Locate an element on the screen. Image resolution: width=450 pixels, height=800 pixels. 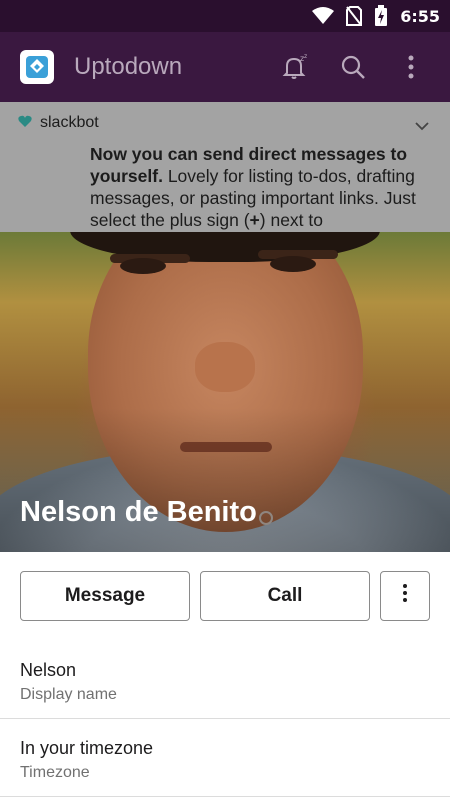
more-actions-button is located at coordinates (405, 596).